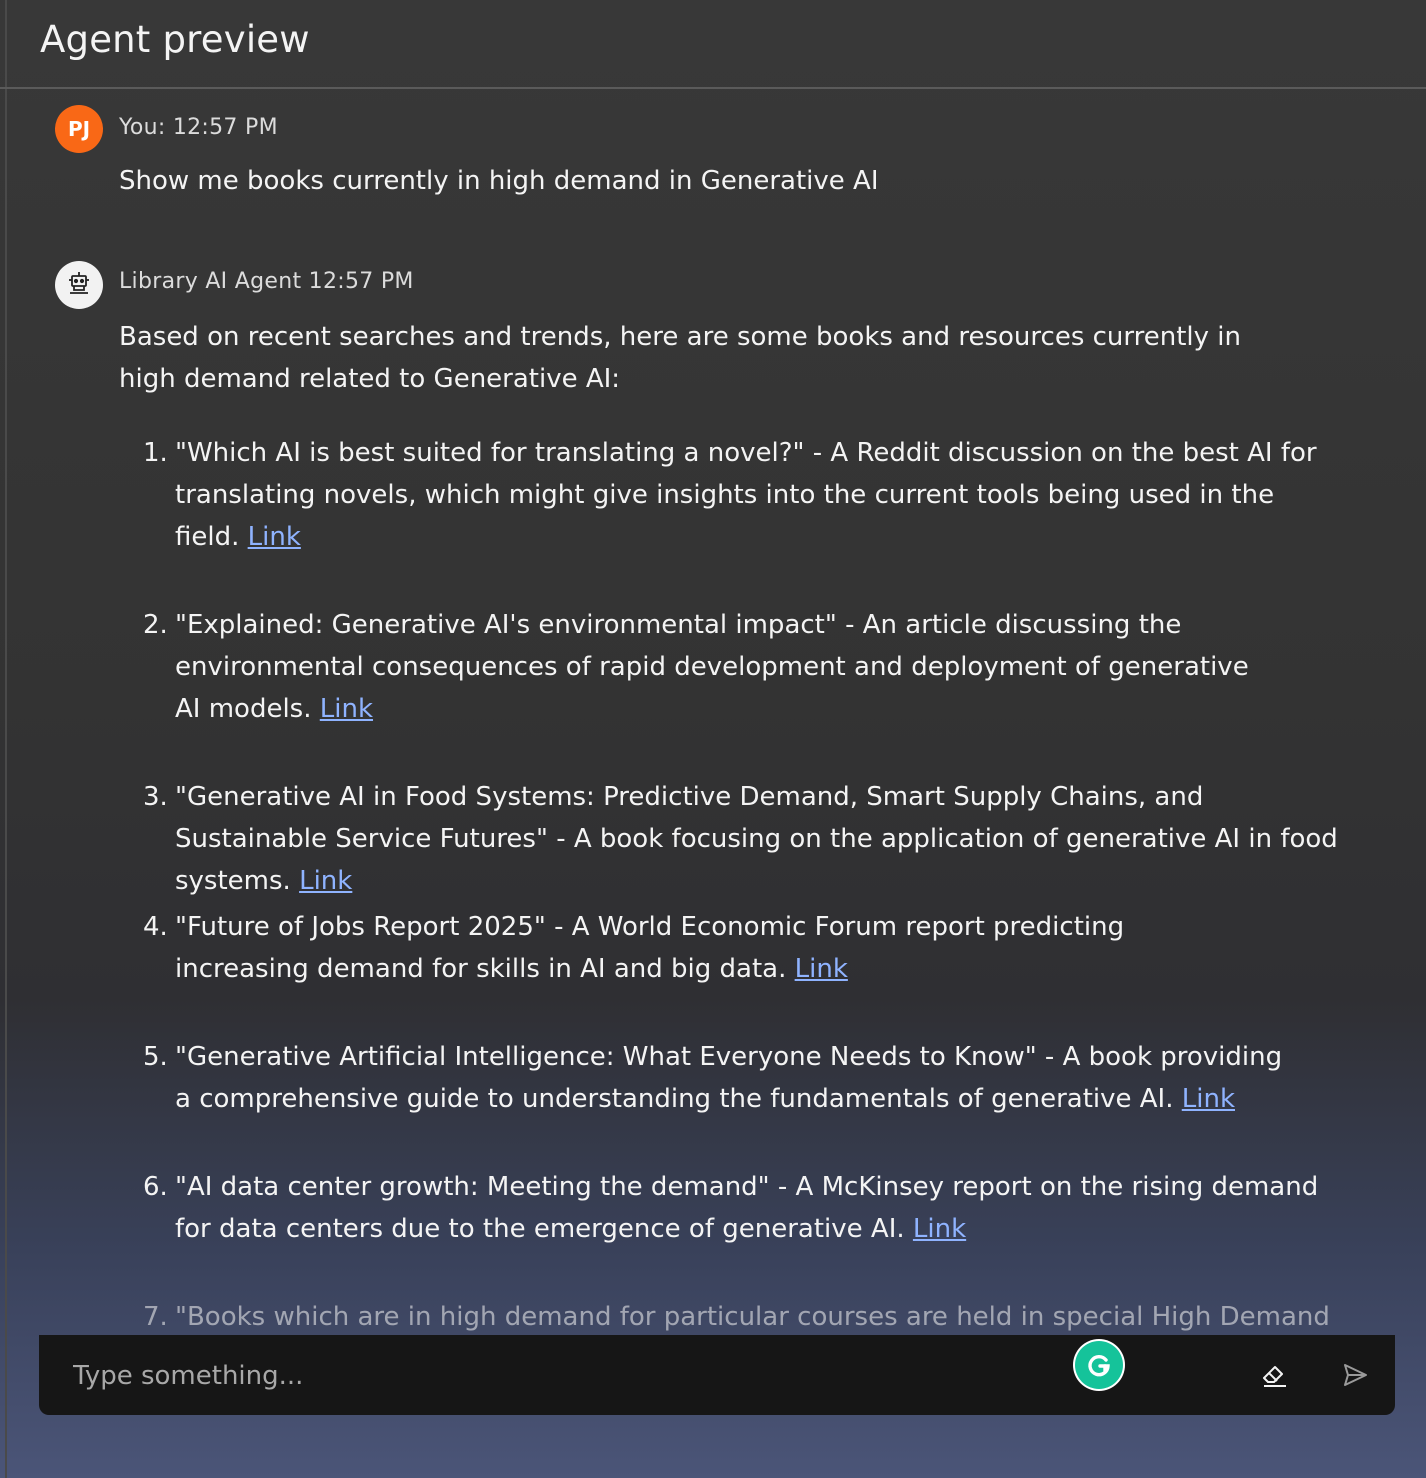 This screenshot has width=1426, height=1478. I want to click on page-title: Agent preview, so click(175, 39).